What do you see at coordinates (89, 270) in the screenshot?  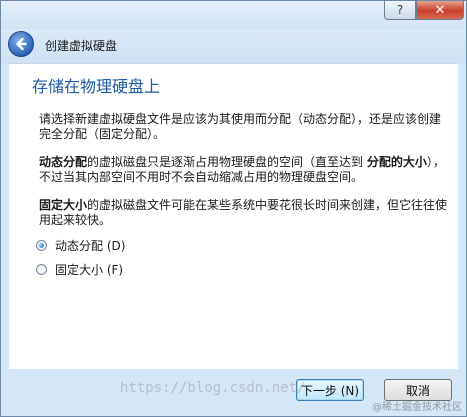 I see `radio-fixed-label: 固定大小 (F)` at bounding box center [89, 270].